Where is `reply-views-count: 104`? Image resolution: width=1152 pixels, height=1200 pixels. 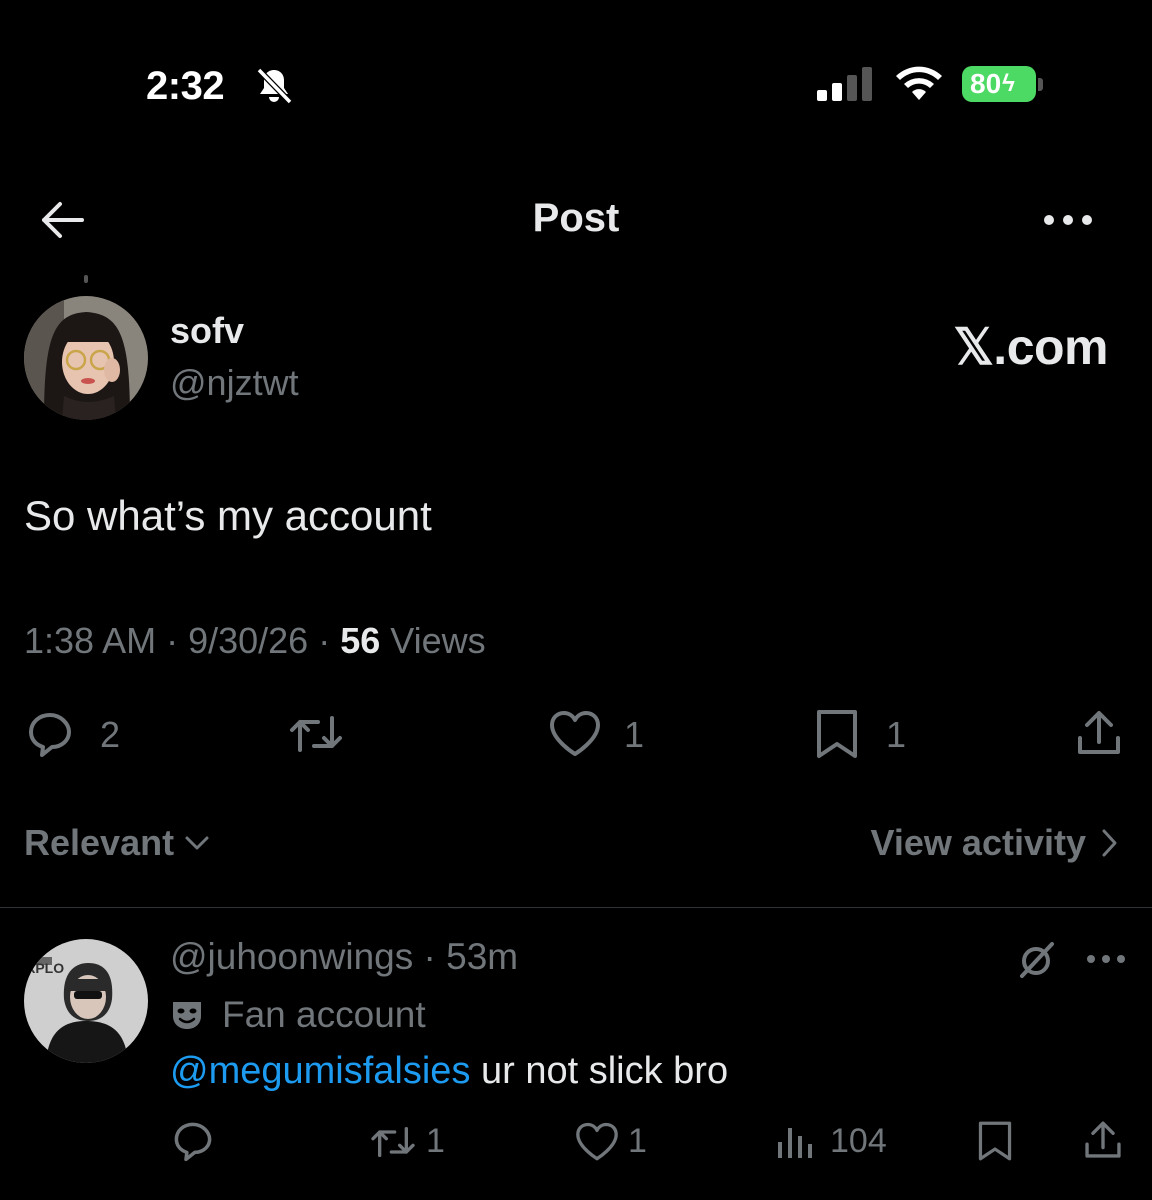 reply-views-count: 104 is located at coordinates (858, 1141).